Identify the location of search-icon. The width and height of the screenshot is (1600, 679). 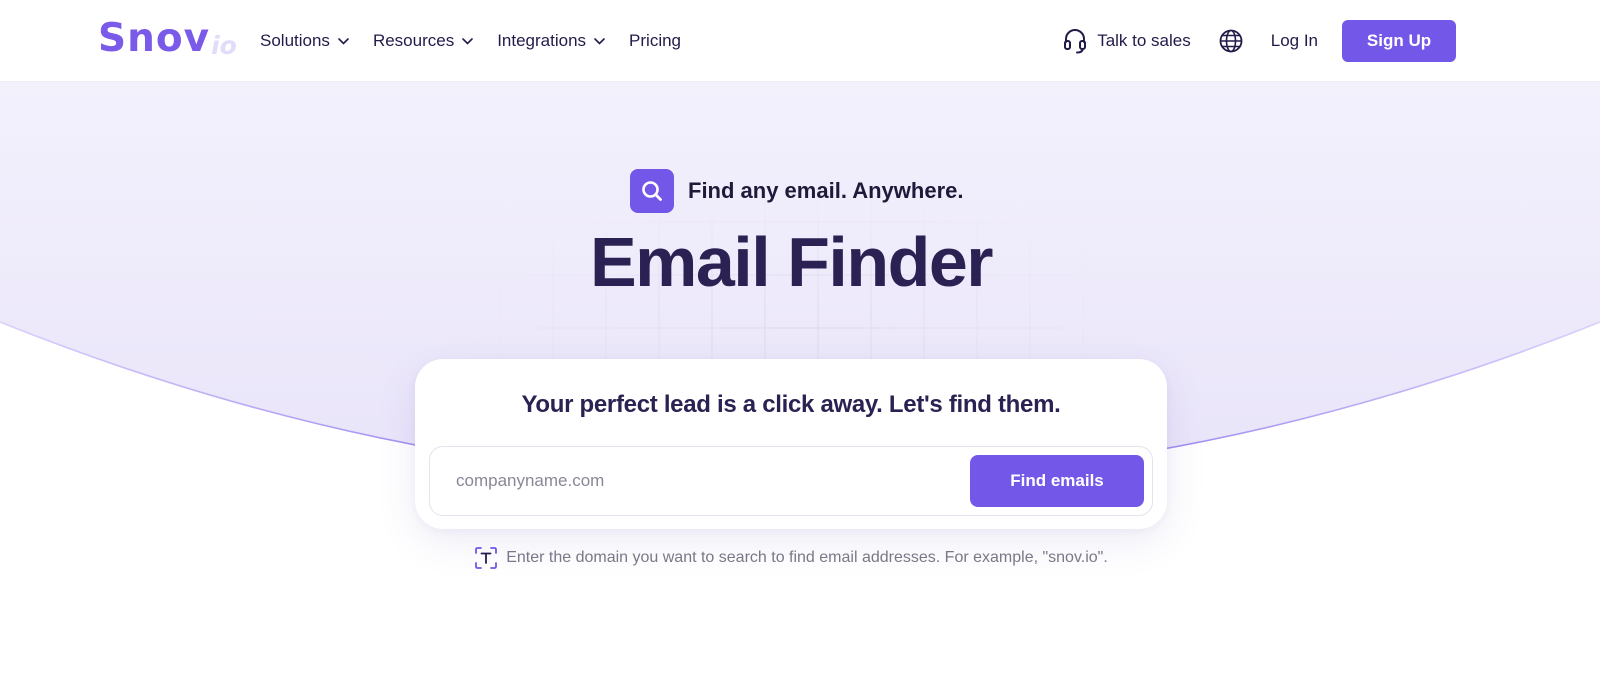
(652, 191).